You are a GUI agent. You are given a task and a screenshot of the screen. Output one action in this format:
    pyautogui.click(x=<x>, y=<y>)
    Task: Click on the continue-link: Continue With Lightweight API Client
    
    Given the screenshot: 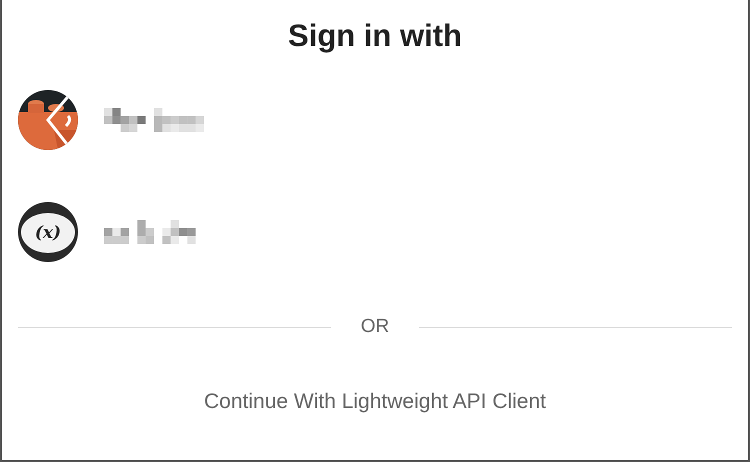 What is the action you would take?
    pyautogui.click(x=375, y=402)
    